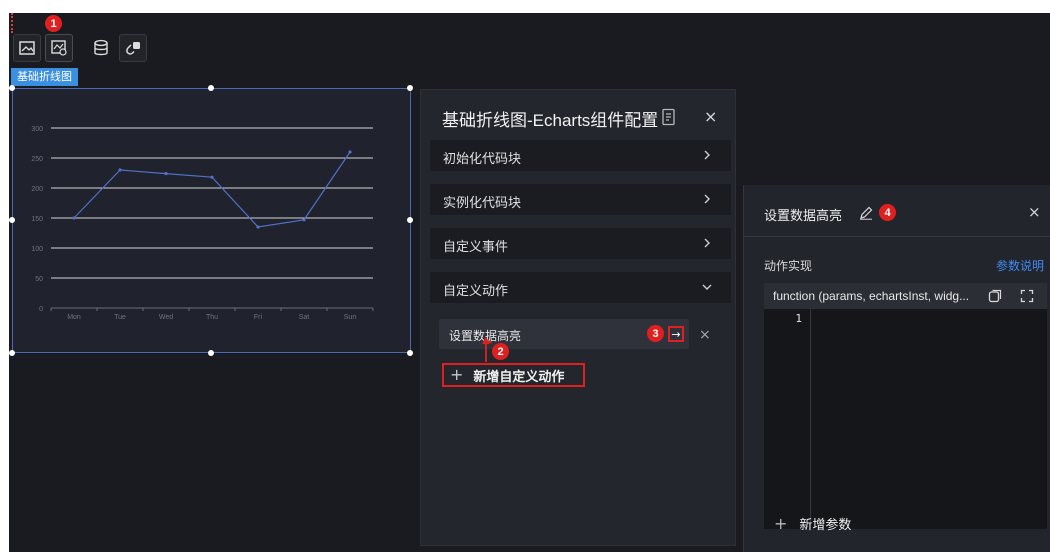  I want to click on interaction-button, so click(133, 48).